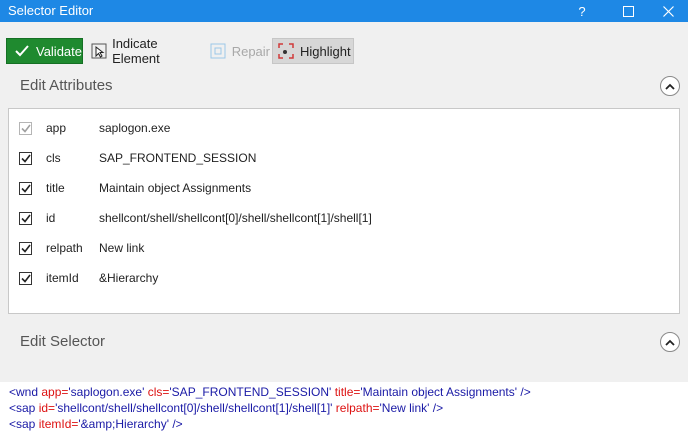  What do you see at coordinates (125, 424) in the screenshot?
I see `selector-token: '&amp;Hierarchy'` at bounding box center [125, 424].